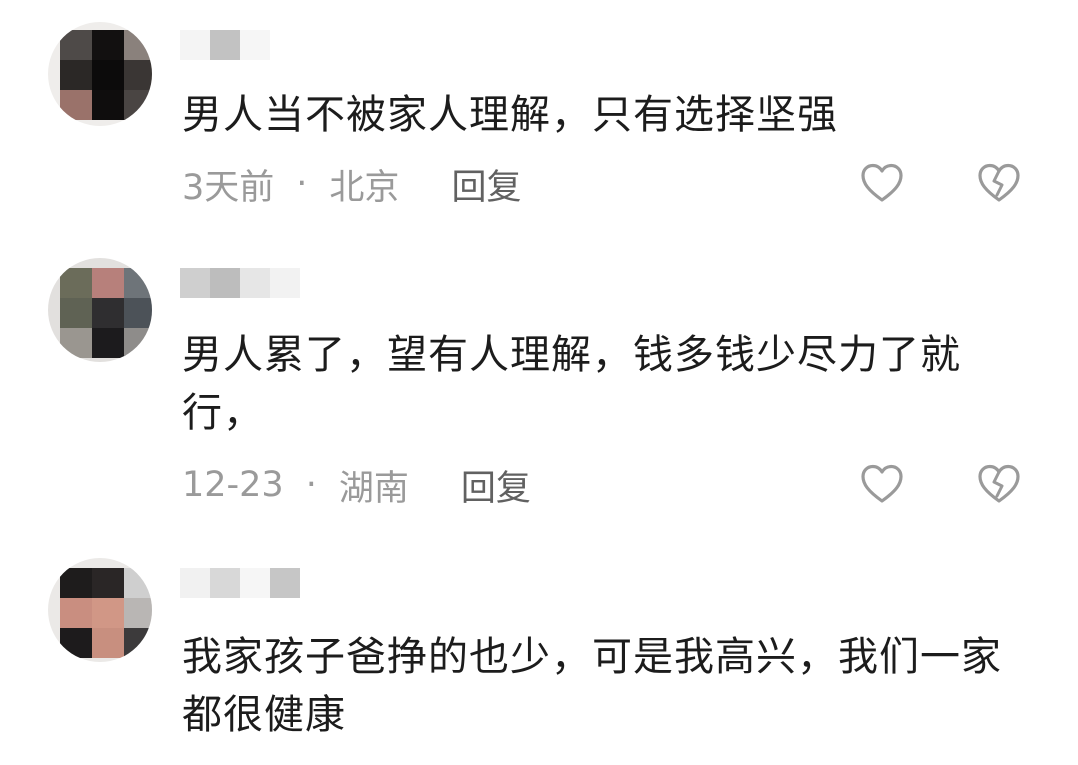 The height and width of the screenshot is (765, 1078). What do you see at coordinates (228, 187) in the screenshot?
I see `comment-time: 3天前` at bounding box center [228, 187].